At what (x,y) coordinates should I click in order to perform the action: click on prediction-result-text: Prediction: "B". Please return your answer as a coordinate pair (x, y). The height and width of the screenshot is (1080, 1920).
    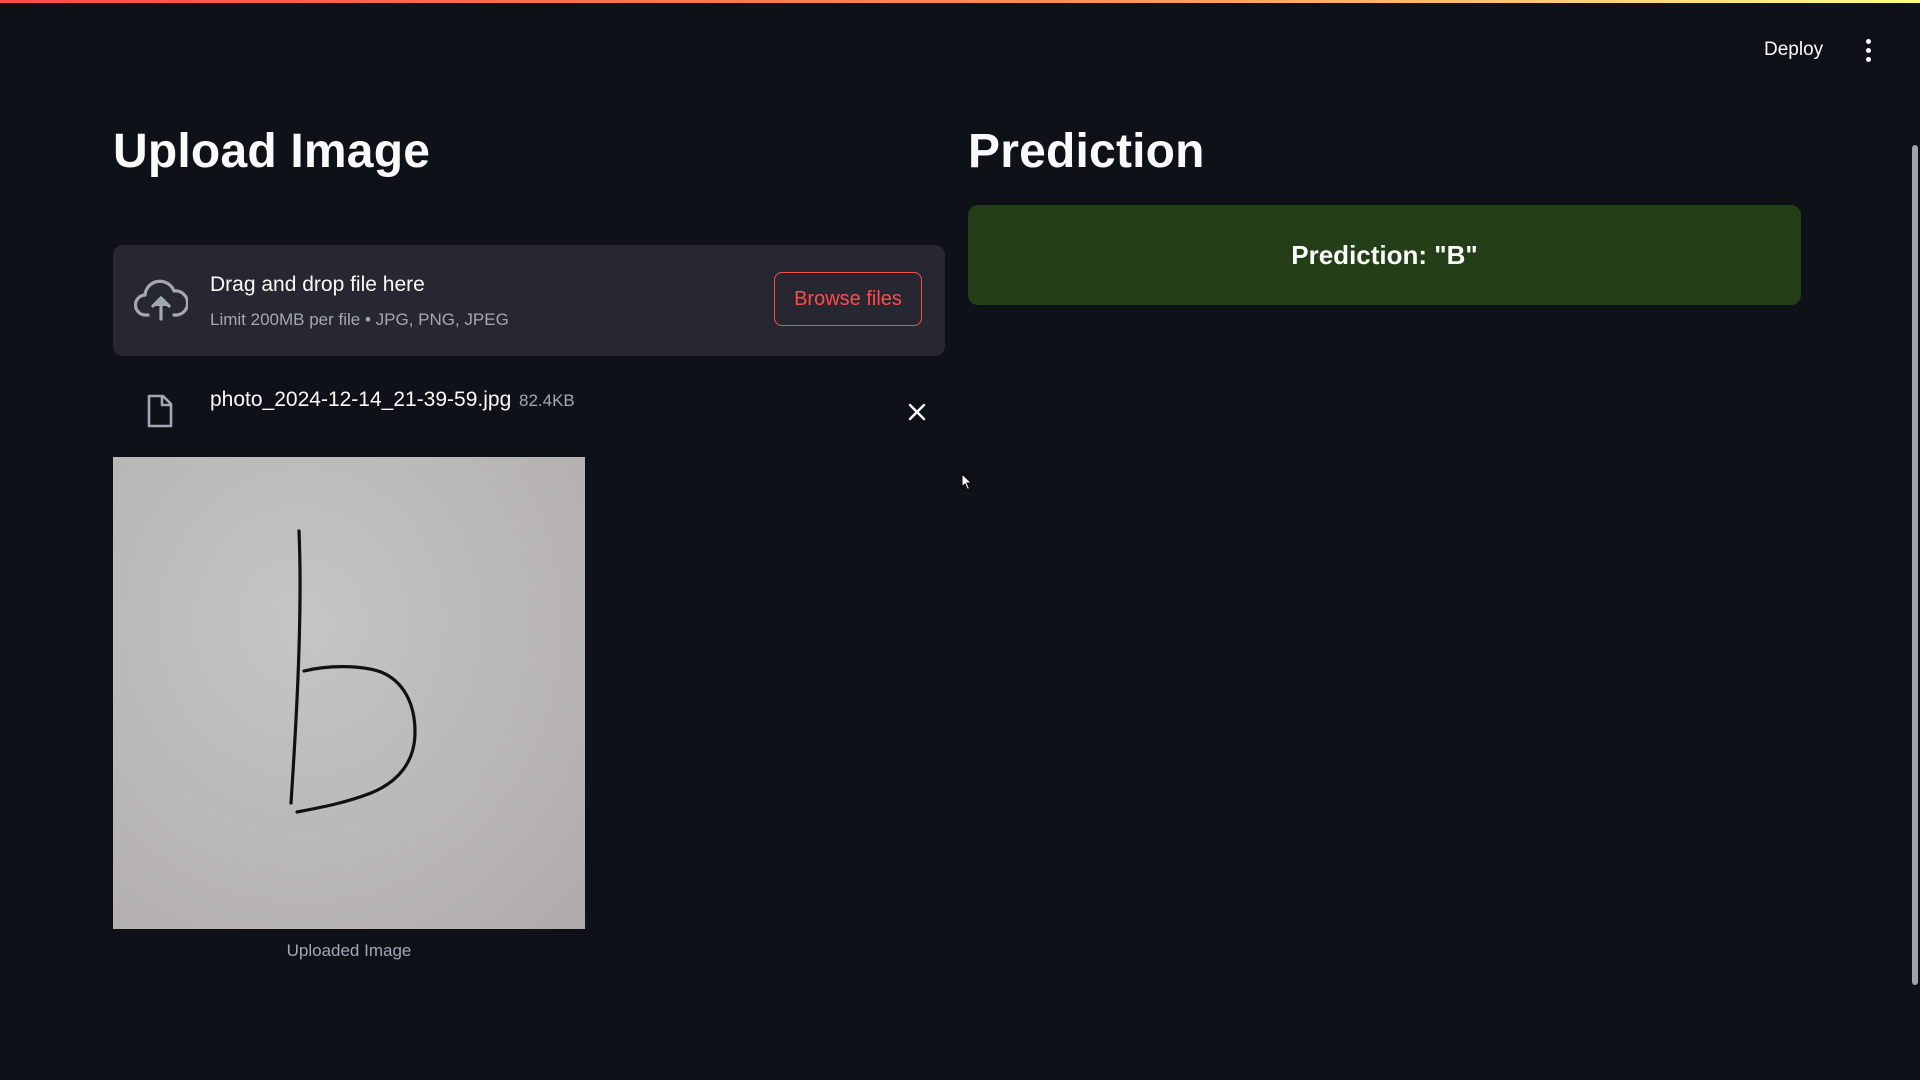
    Looking at the image, I should click on (1384, 254).